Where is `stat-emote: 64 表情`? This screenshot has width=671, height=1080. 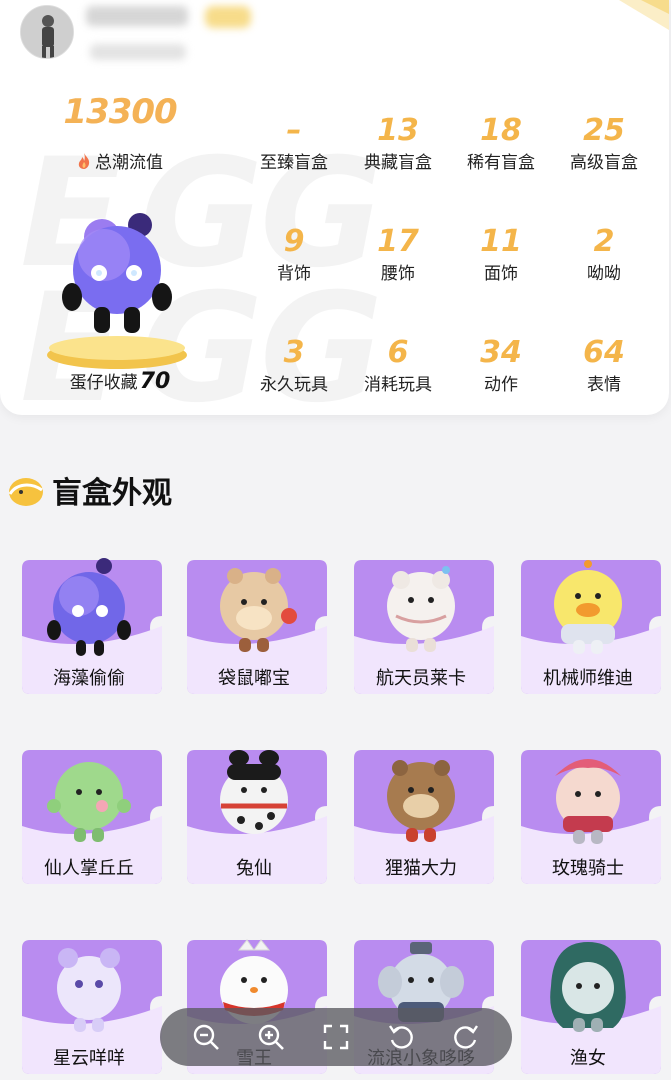 stat-emote: 64 表情 is located at coordinates (604, 365).